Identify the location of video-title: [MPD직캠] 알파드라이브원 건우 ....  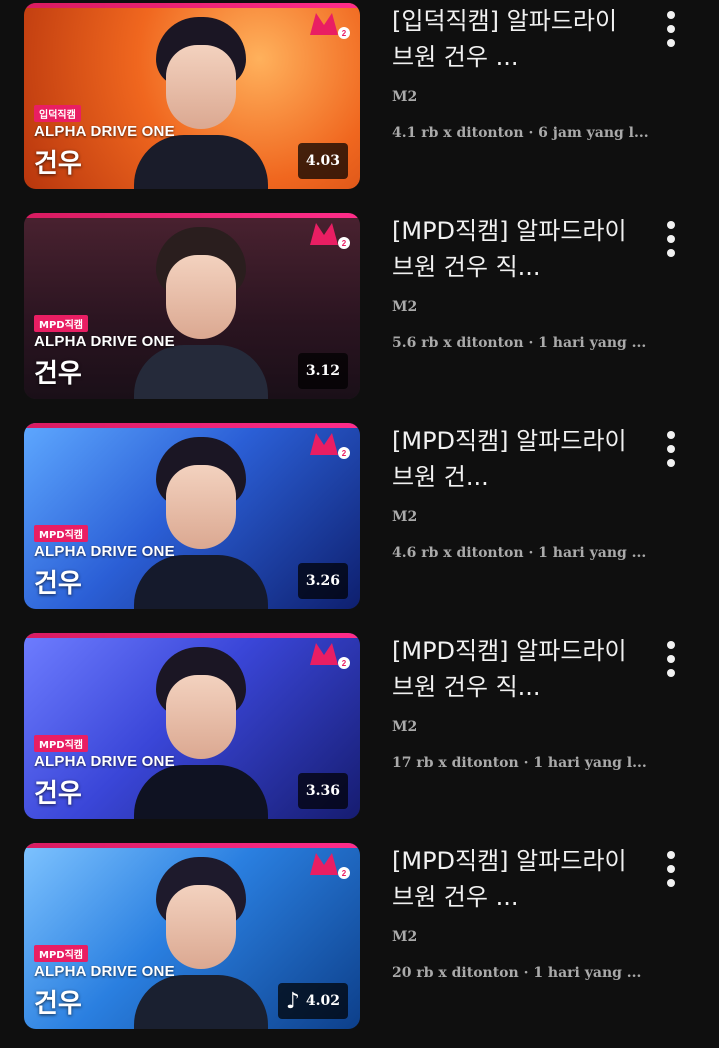
(511, 879).